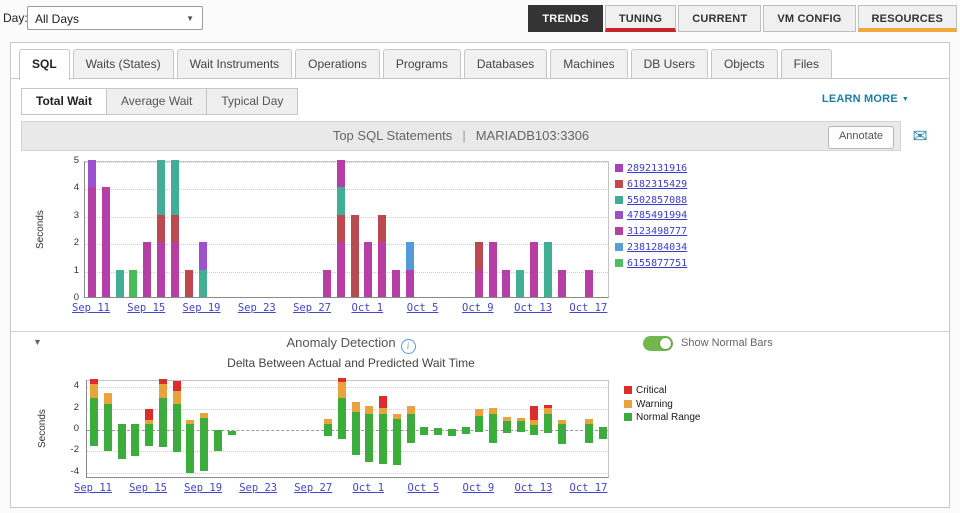 This screenshot has height=513, width=960. Describe the element at coordinates (337, 63) in the screenshot. I see `tab-operations: Operations` at that location.